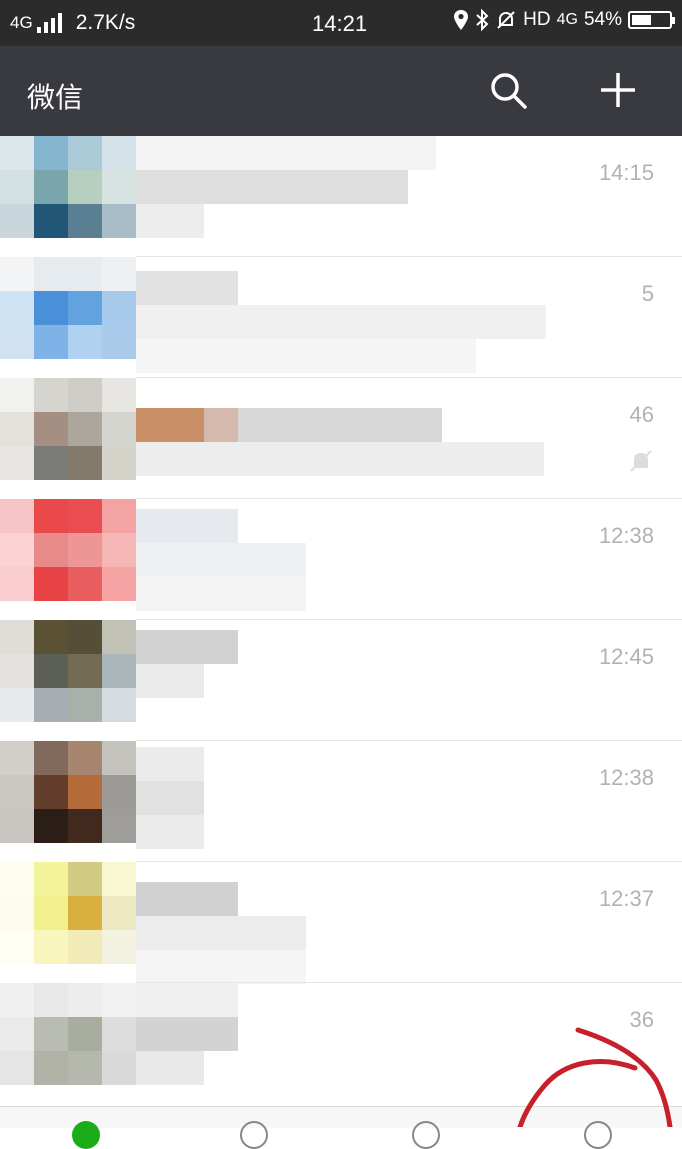 Image resolution: width=682 pixels, height=1149 pixels. I want to click on chat-time: 14:15, so click(626, 172).